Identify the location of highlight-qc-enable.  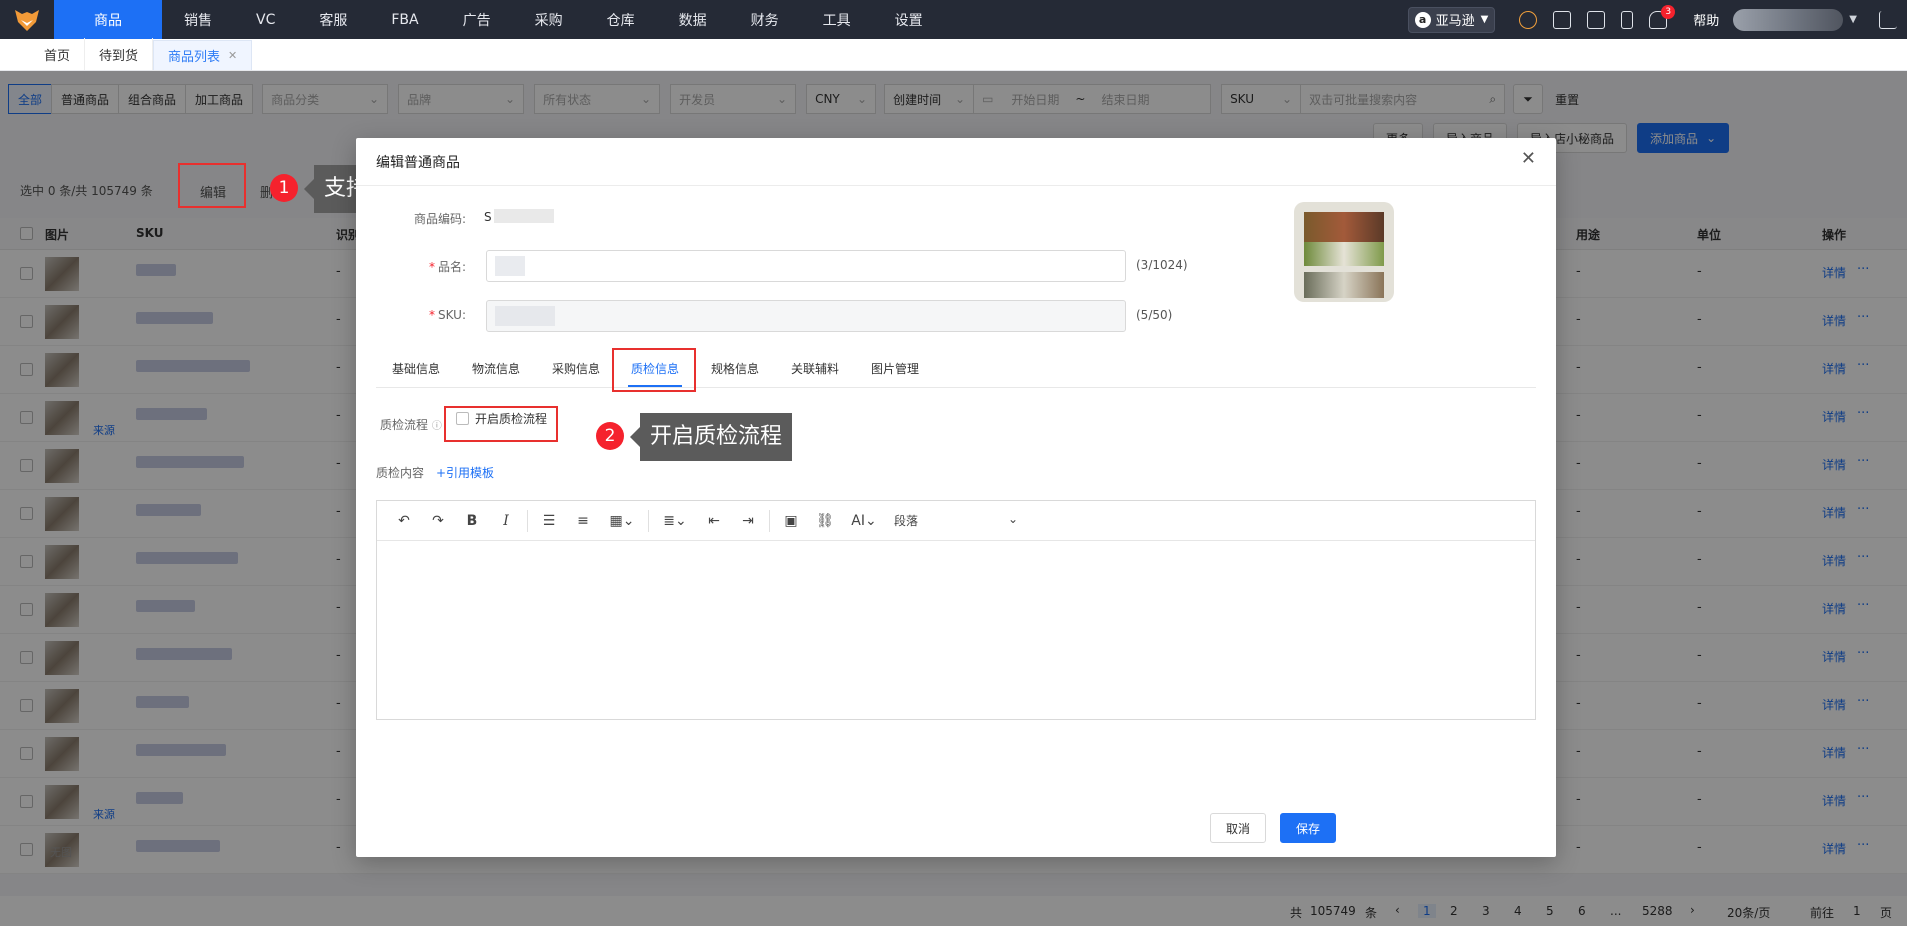
(501, 424).